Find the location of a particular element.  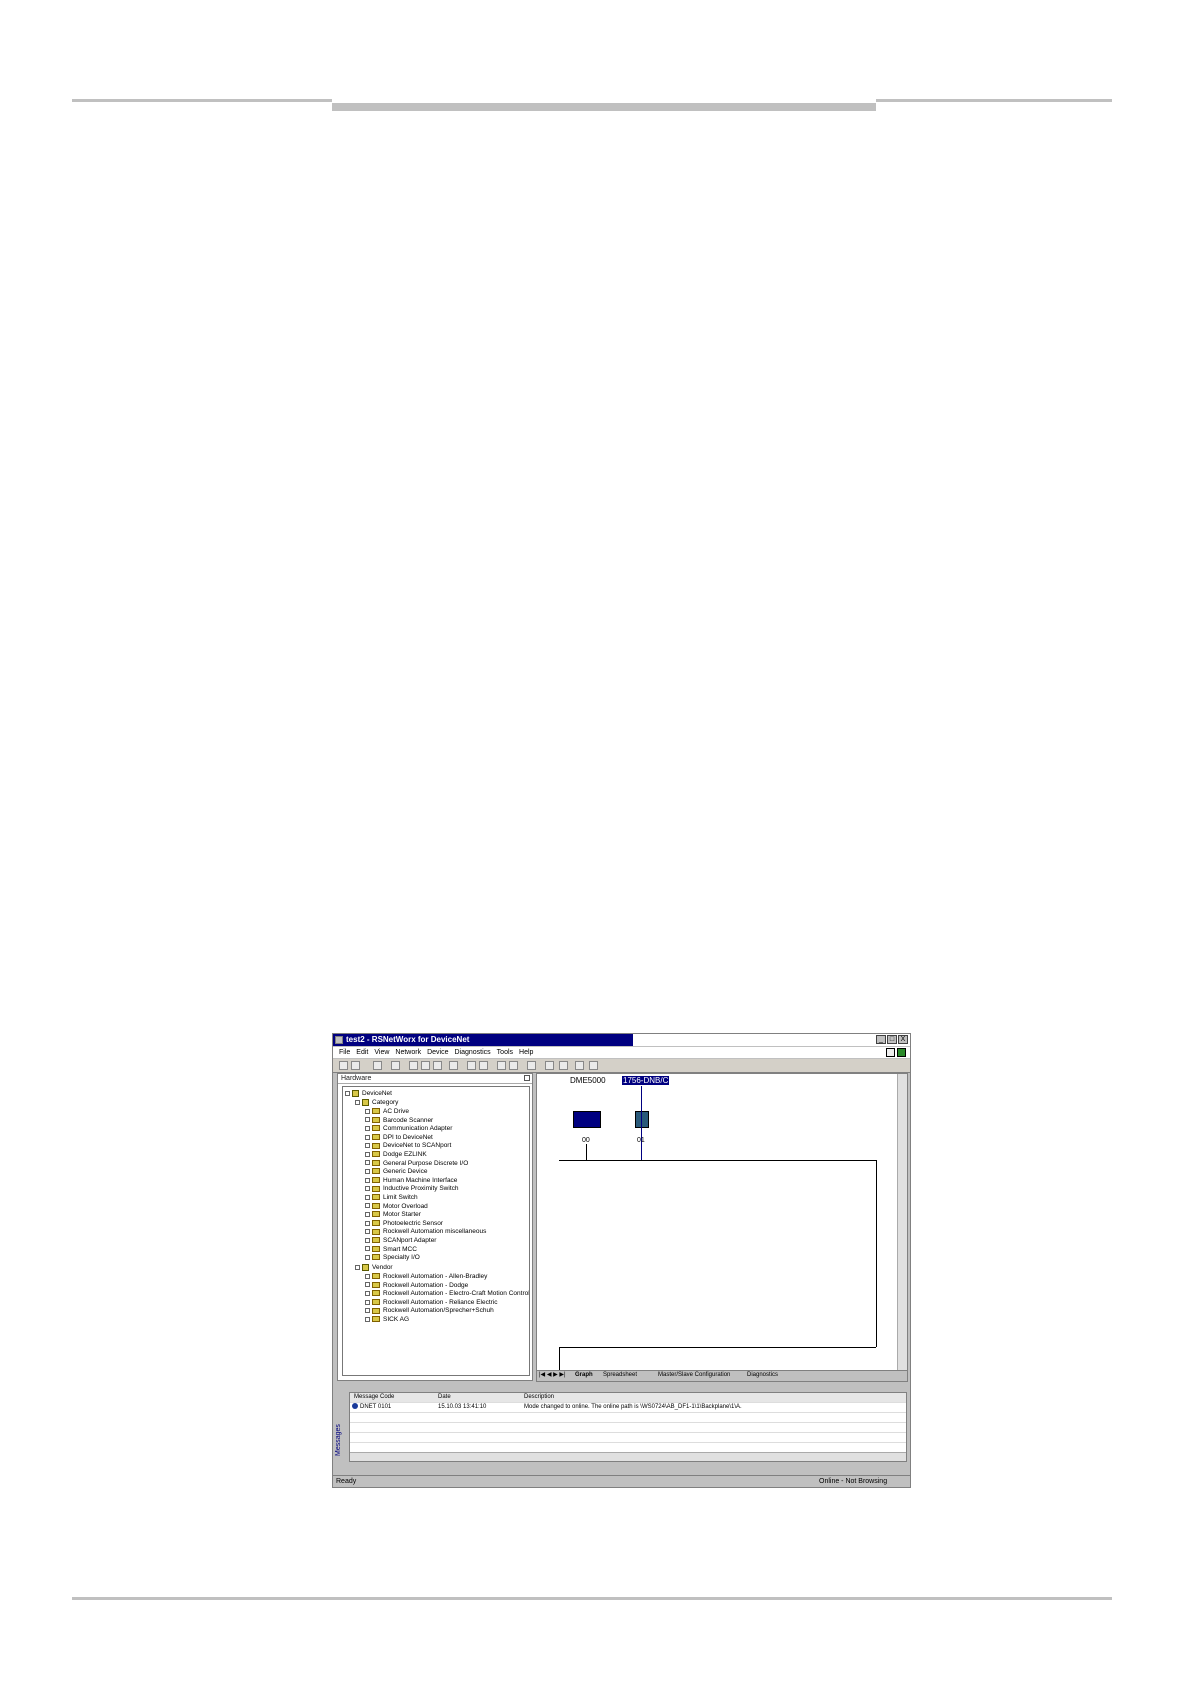

drop-line is located at coordinates (586, 1152).